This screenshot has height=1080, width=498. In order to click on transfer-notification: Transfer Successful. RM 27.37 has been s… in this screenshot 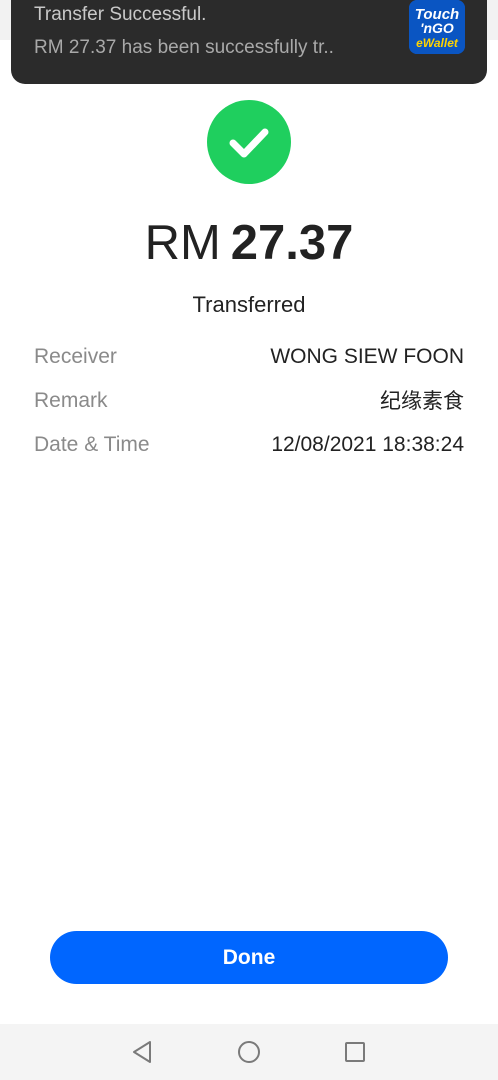, I will do `click(249, 42)`.